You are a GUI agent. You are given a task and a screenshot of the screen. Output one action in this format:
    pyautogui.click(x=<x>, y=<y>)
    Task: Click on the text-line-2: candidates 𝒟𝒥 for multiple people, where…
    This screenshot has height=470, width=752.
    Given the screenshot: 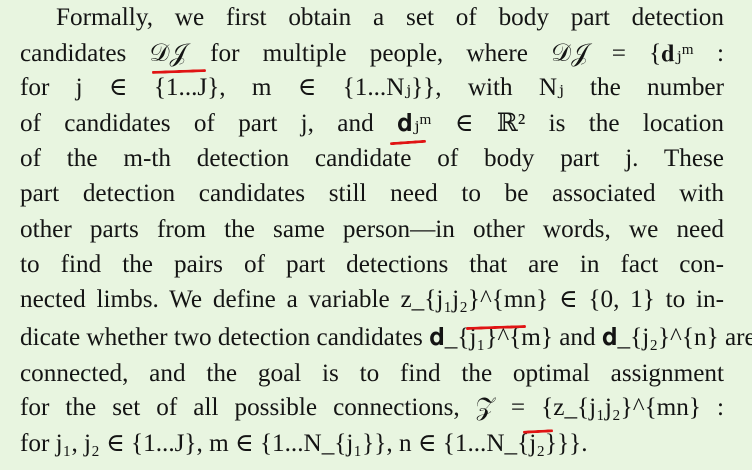 What is the action you would take?
    pyautogui.click(x=372, y=53)
    